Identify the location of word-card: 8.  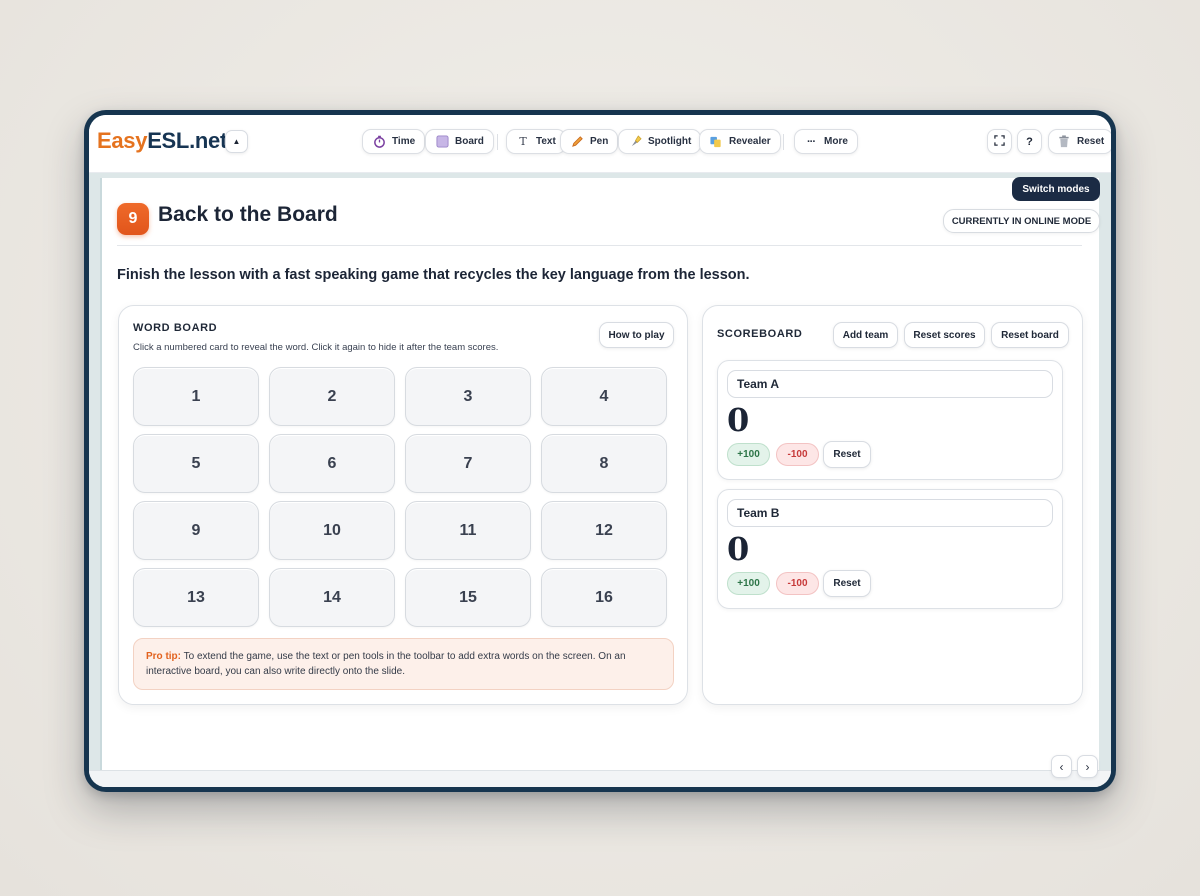
(604, 463).